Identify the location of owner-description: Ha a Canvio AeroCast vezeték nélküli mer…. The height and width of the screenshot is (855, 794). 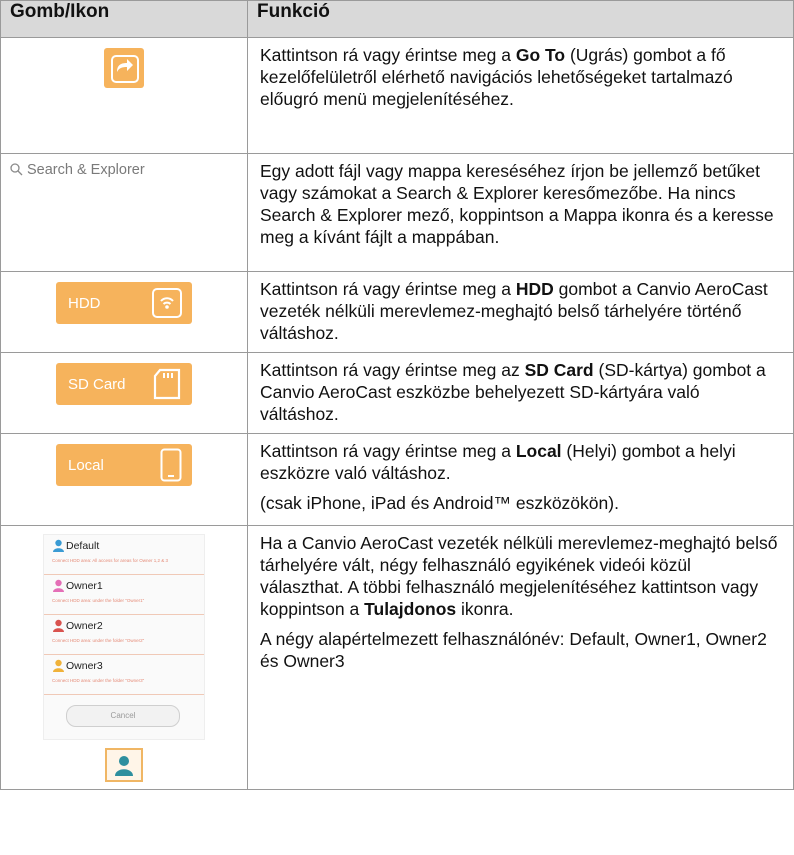
(519, 576).